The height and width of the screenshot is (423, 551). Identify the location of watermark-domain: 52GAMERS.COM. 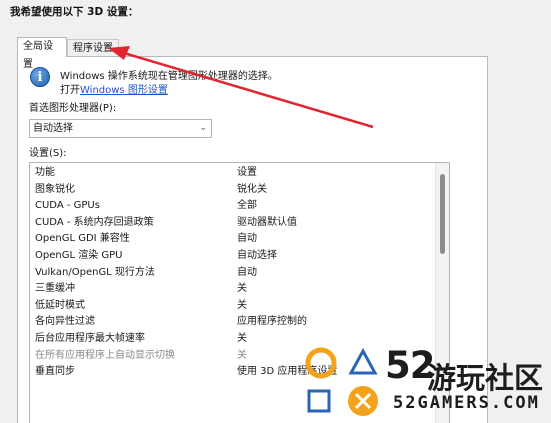
(466, 403).